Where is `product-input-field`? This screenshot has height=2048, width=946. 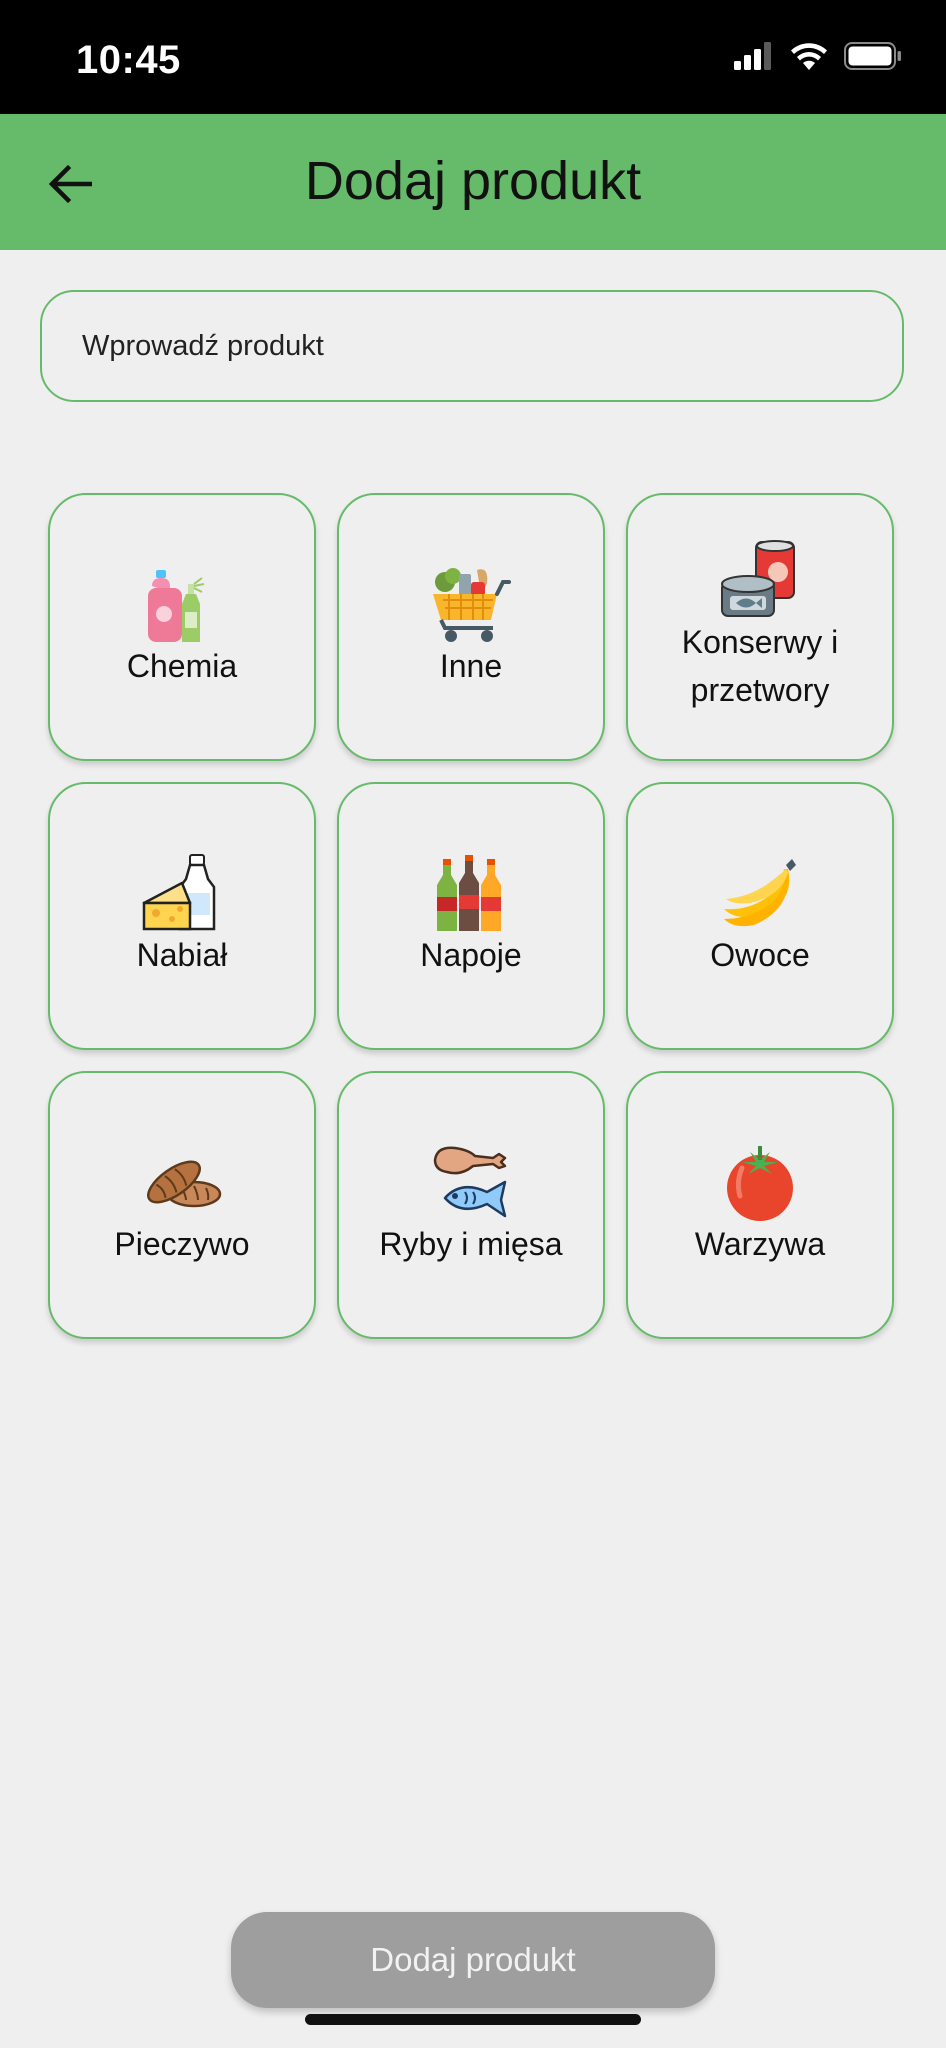
product-input-field is located at coordinates (472, 346).